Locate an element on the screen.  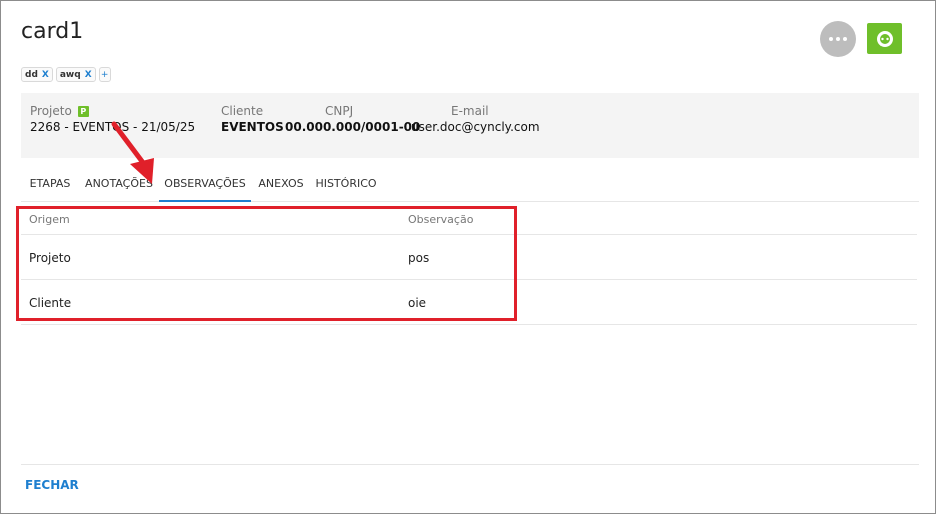
projeto-label-wrap: Projeto P is located at coordinates (59, 111).